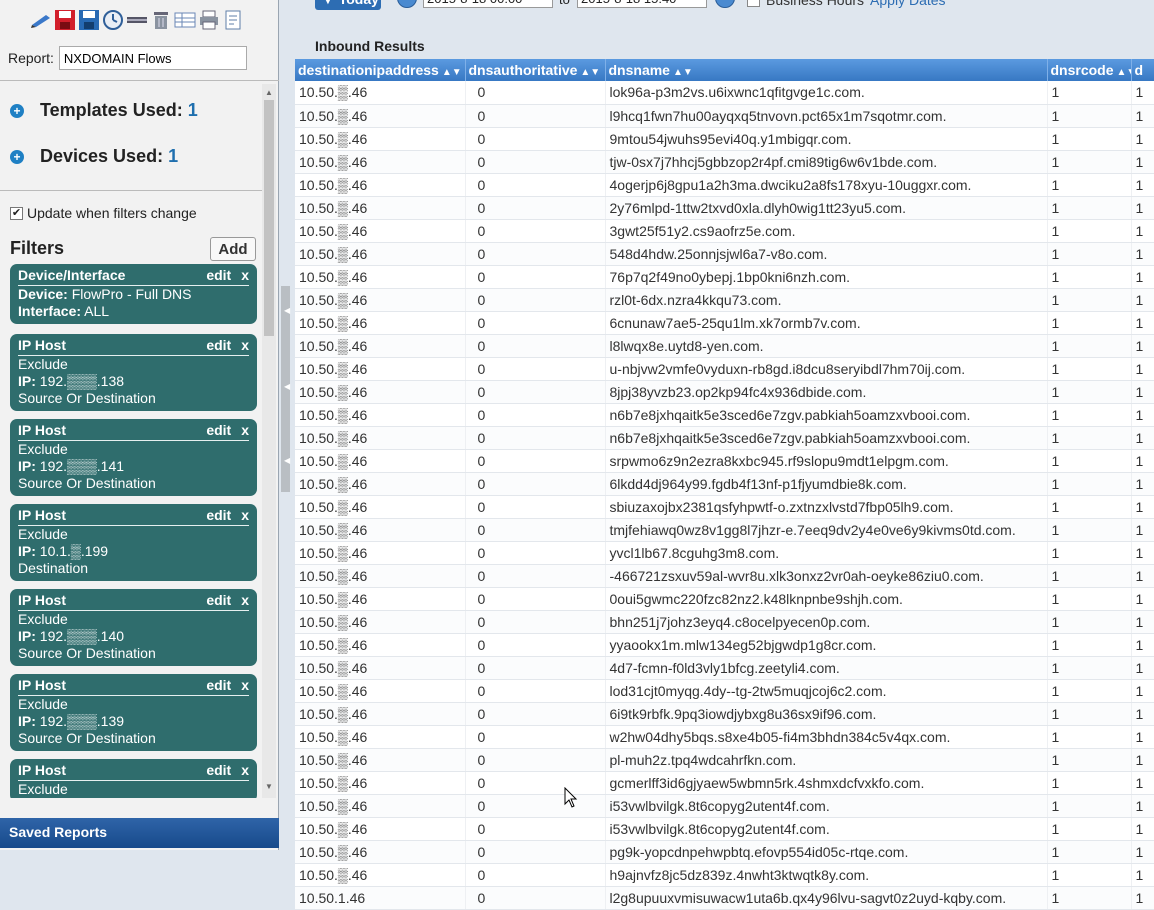  What do you see at coordinates (724, 300) in the screenshot?
I see `table-row: 10.50.▒.46 0 rzl0t-6dx.nzra4kkqu73.com. 1 1` at bounding box center [724, 300].